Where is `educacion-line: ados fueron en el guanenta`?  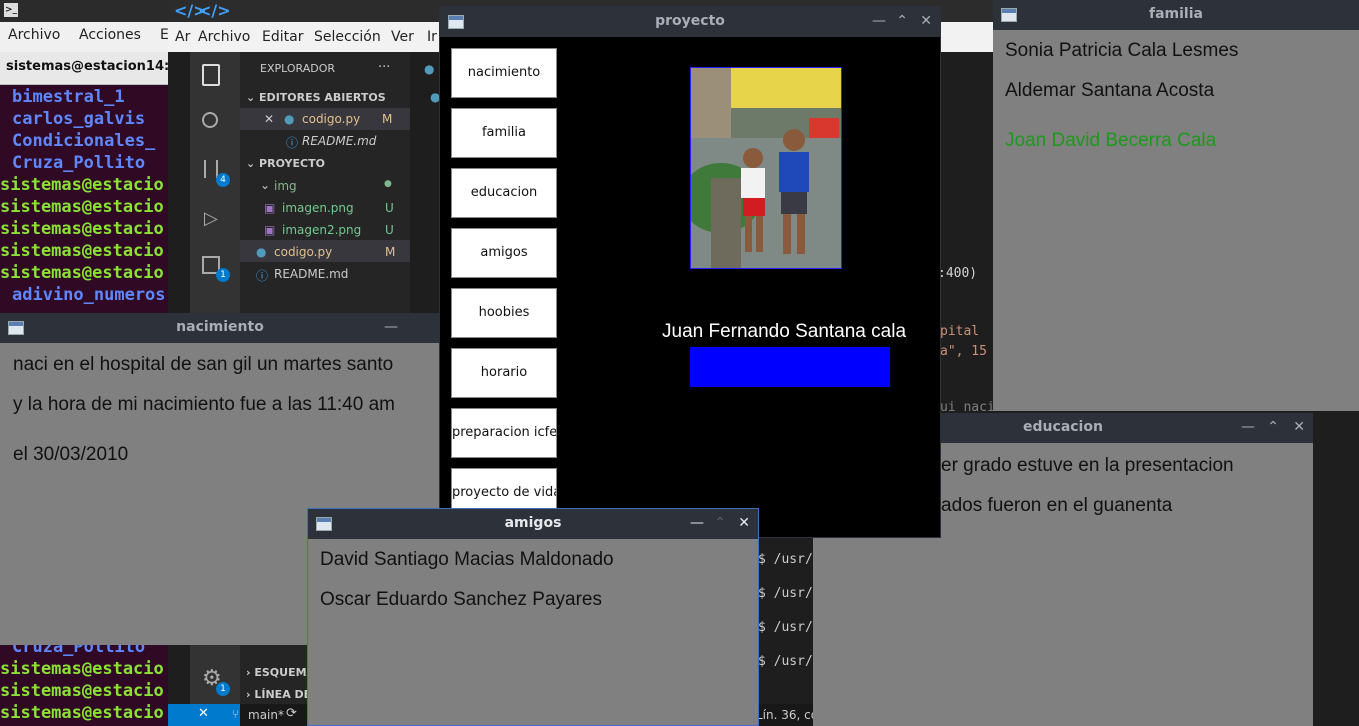
educacion-line: ados fueron en el guanenta is located at coordinates (1057, 505).